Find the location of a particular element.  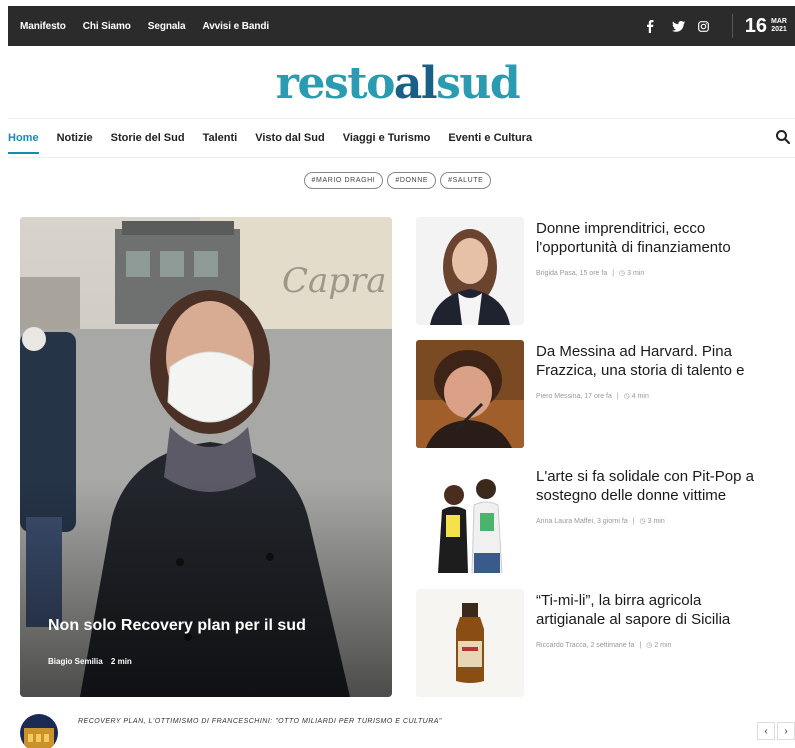

hero-read-time: 2 min is located at coordinates (121, 661).